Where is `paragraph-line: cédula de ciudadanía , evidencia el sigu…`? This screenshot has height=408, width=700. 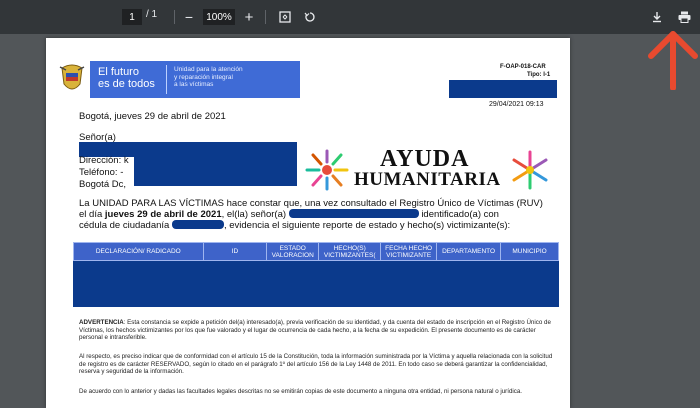 paragraph-line: cédula de ciudadanía , evidencia el sigu… is located at coordinates (294, 225).